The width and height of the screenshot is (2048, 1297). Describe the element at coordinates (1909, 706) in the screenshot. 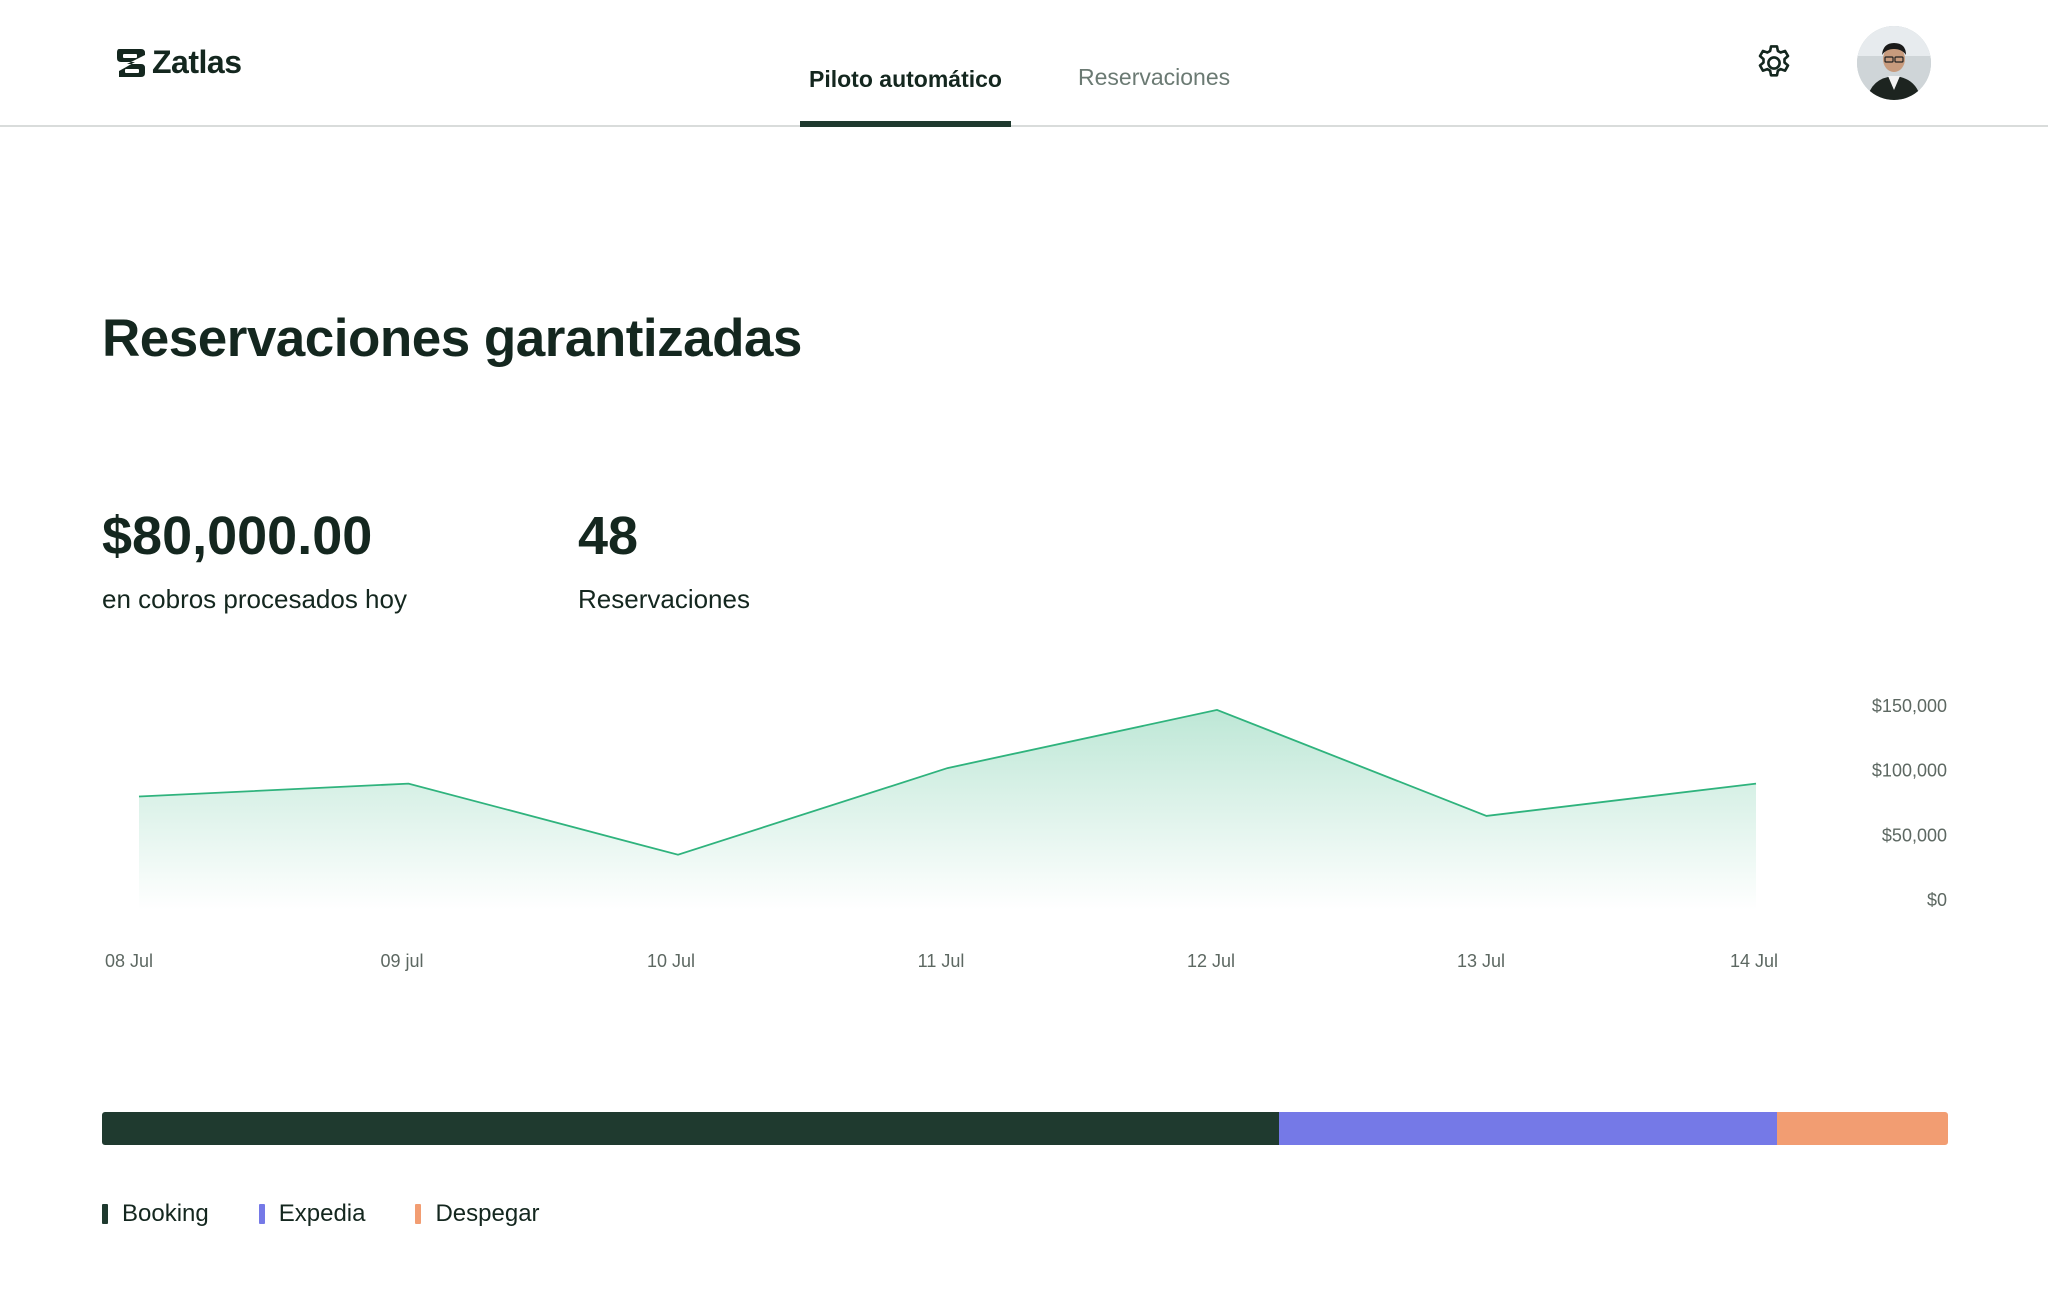

I see `y-tick-label: $150,000` at that location.